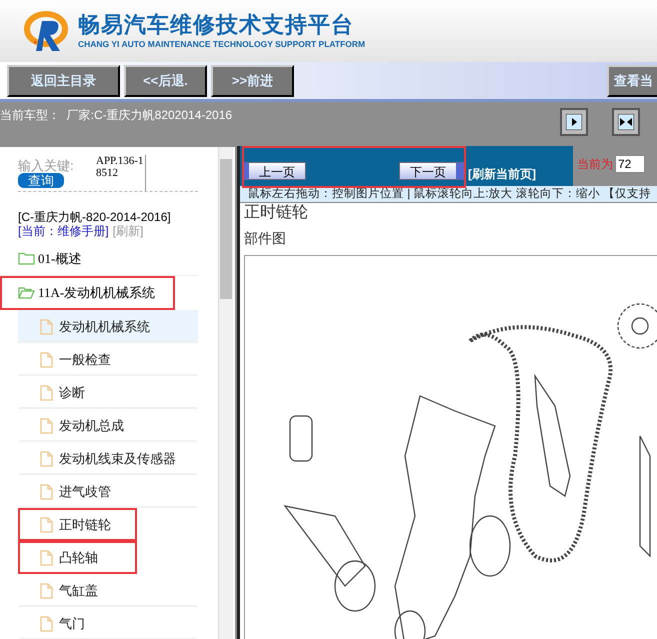 The height and width of the screenshot is (639, 657). I want to click on keyword-label: 输入关键:, so click(46, 166).